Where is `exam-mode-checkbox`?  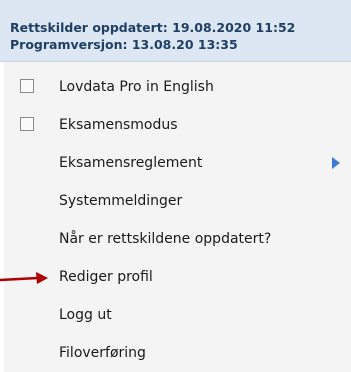 exam-mode-checkbox is located at coordinates (27, 124).